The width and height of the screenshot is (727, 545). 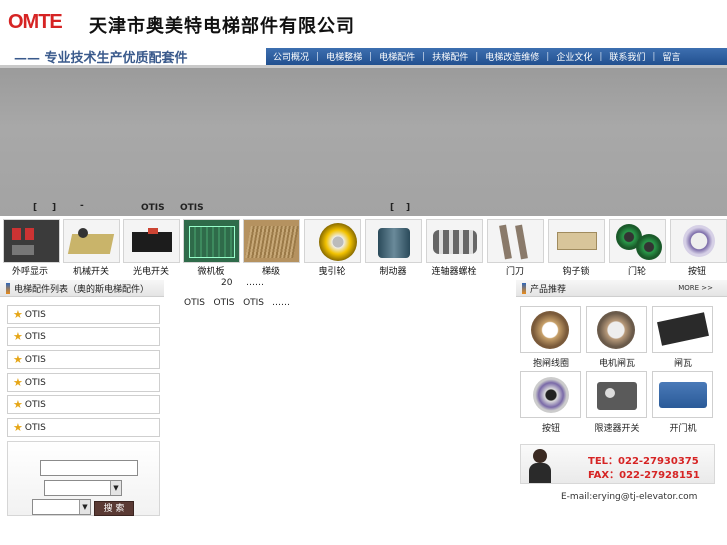 I want to click on product-thumb-mech-switch, so click(x=91, y=241).